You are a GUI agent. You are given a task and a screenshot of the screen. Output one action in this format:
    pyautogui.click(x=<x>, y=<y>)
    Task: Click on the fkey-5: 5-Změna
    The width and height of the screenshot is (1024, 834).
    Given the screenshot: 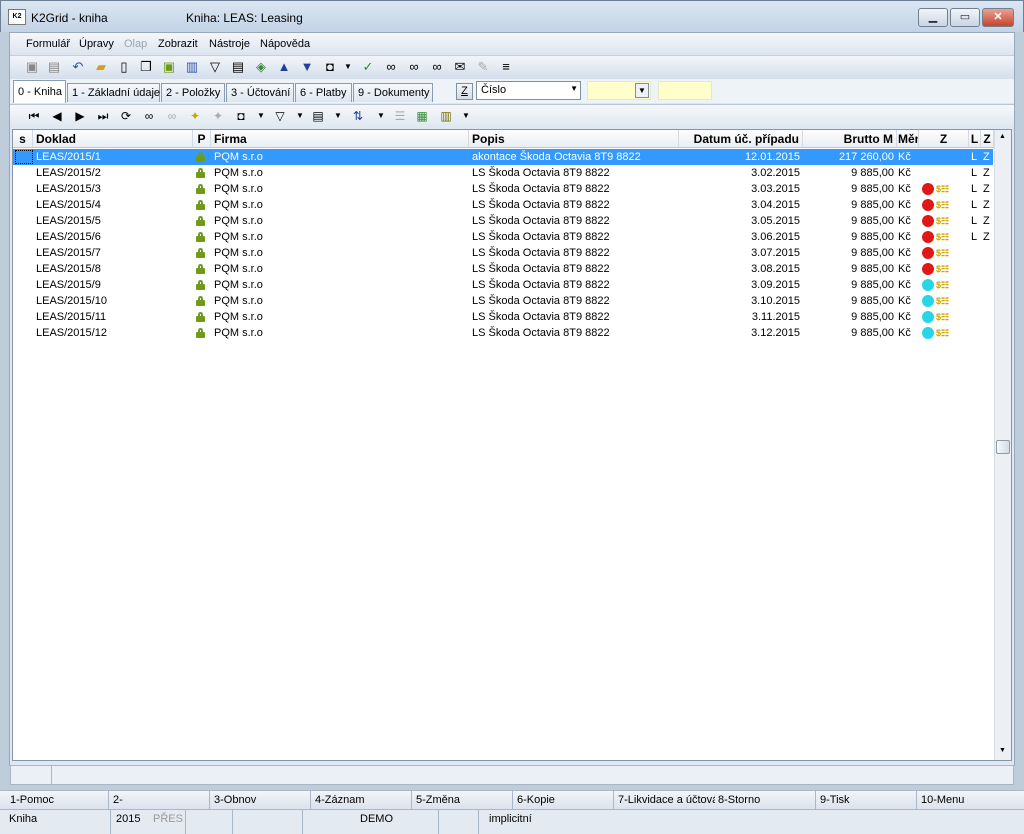 What is the action you would take?
    pyautogui.click(x=438, y=800)
    